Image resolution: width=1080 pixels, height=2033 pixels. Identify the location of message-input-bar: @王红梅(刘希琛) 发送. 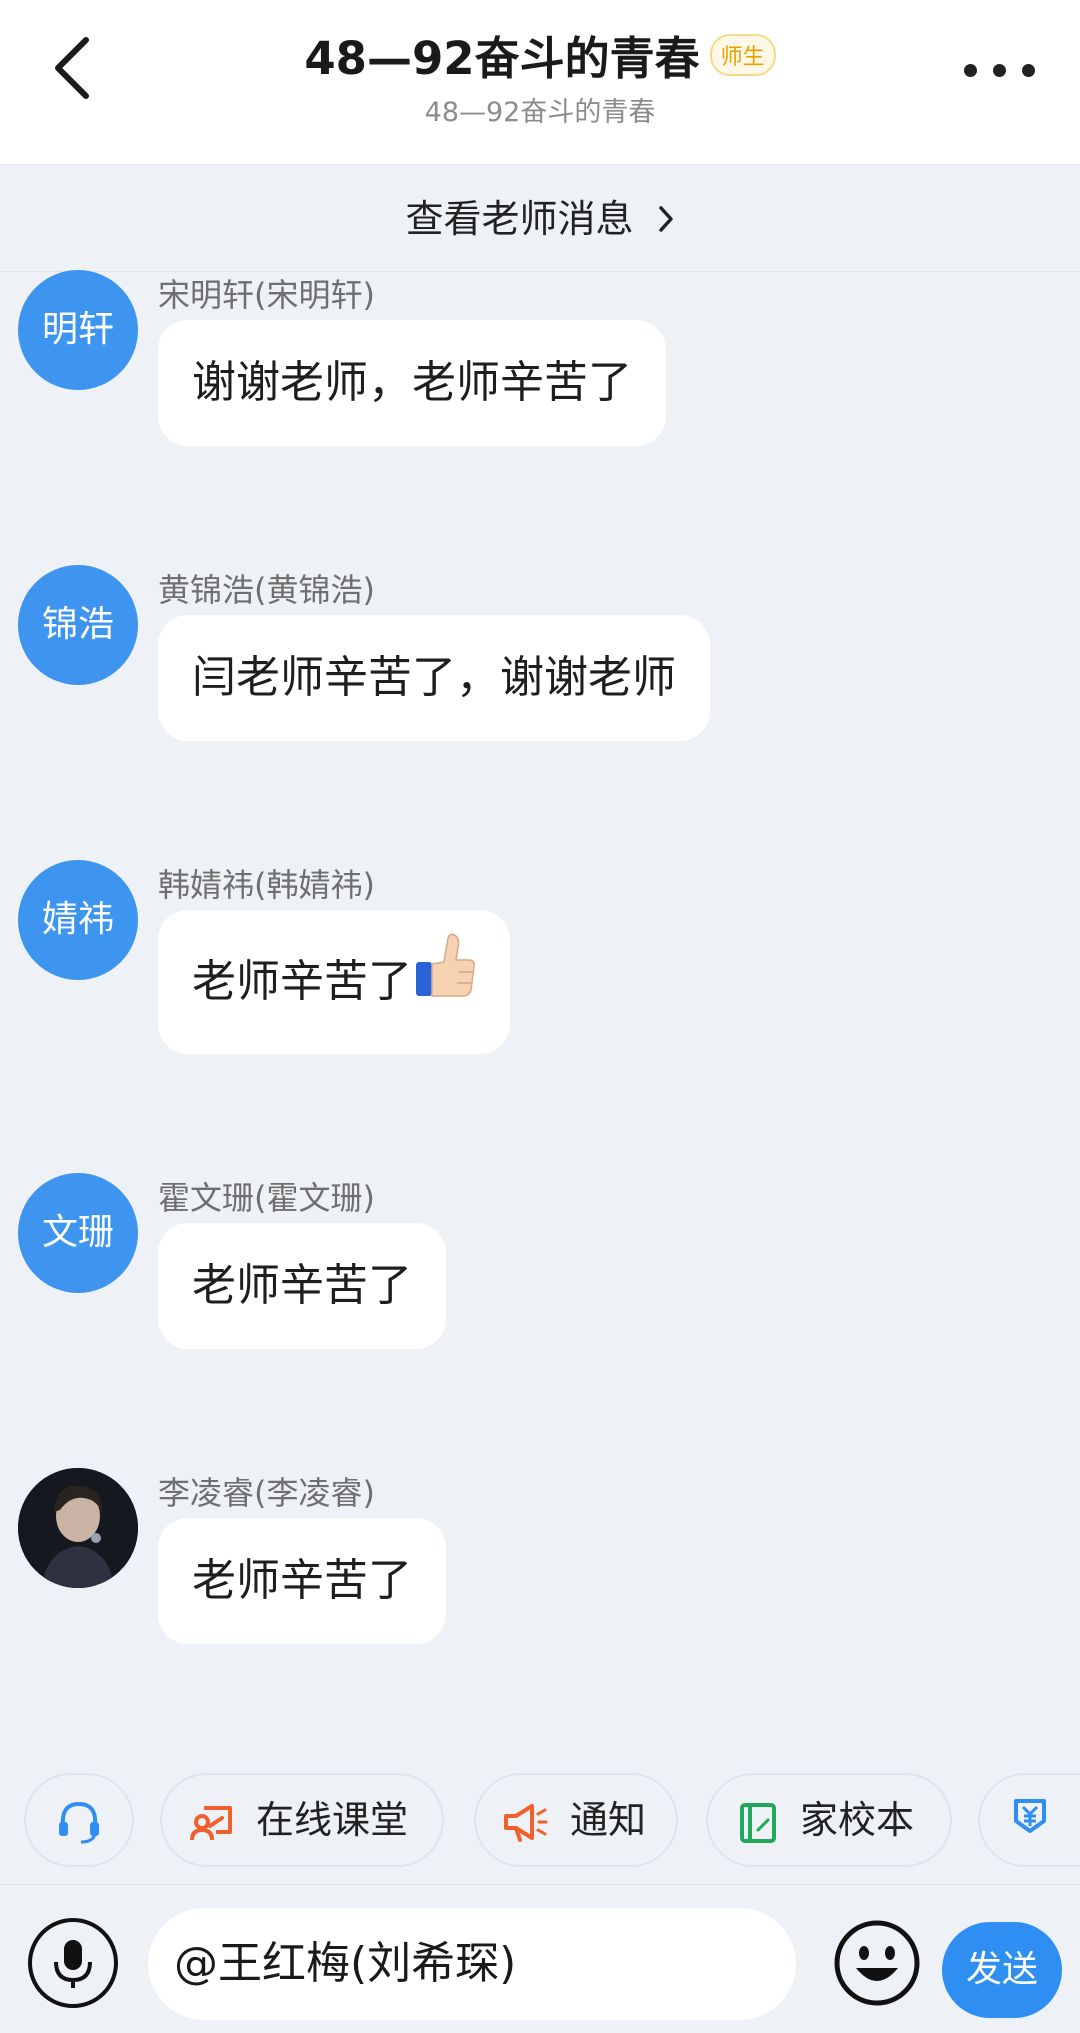
(540, 1959).